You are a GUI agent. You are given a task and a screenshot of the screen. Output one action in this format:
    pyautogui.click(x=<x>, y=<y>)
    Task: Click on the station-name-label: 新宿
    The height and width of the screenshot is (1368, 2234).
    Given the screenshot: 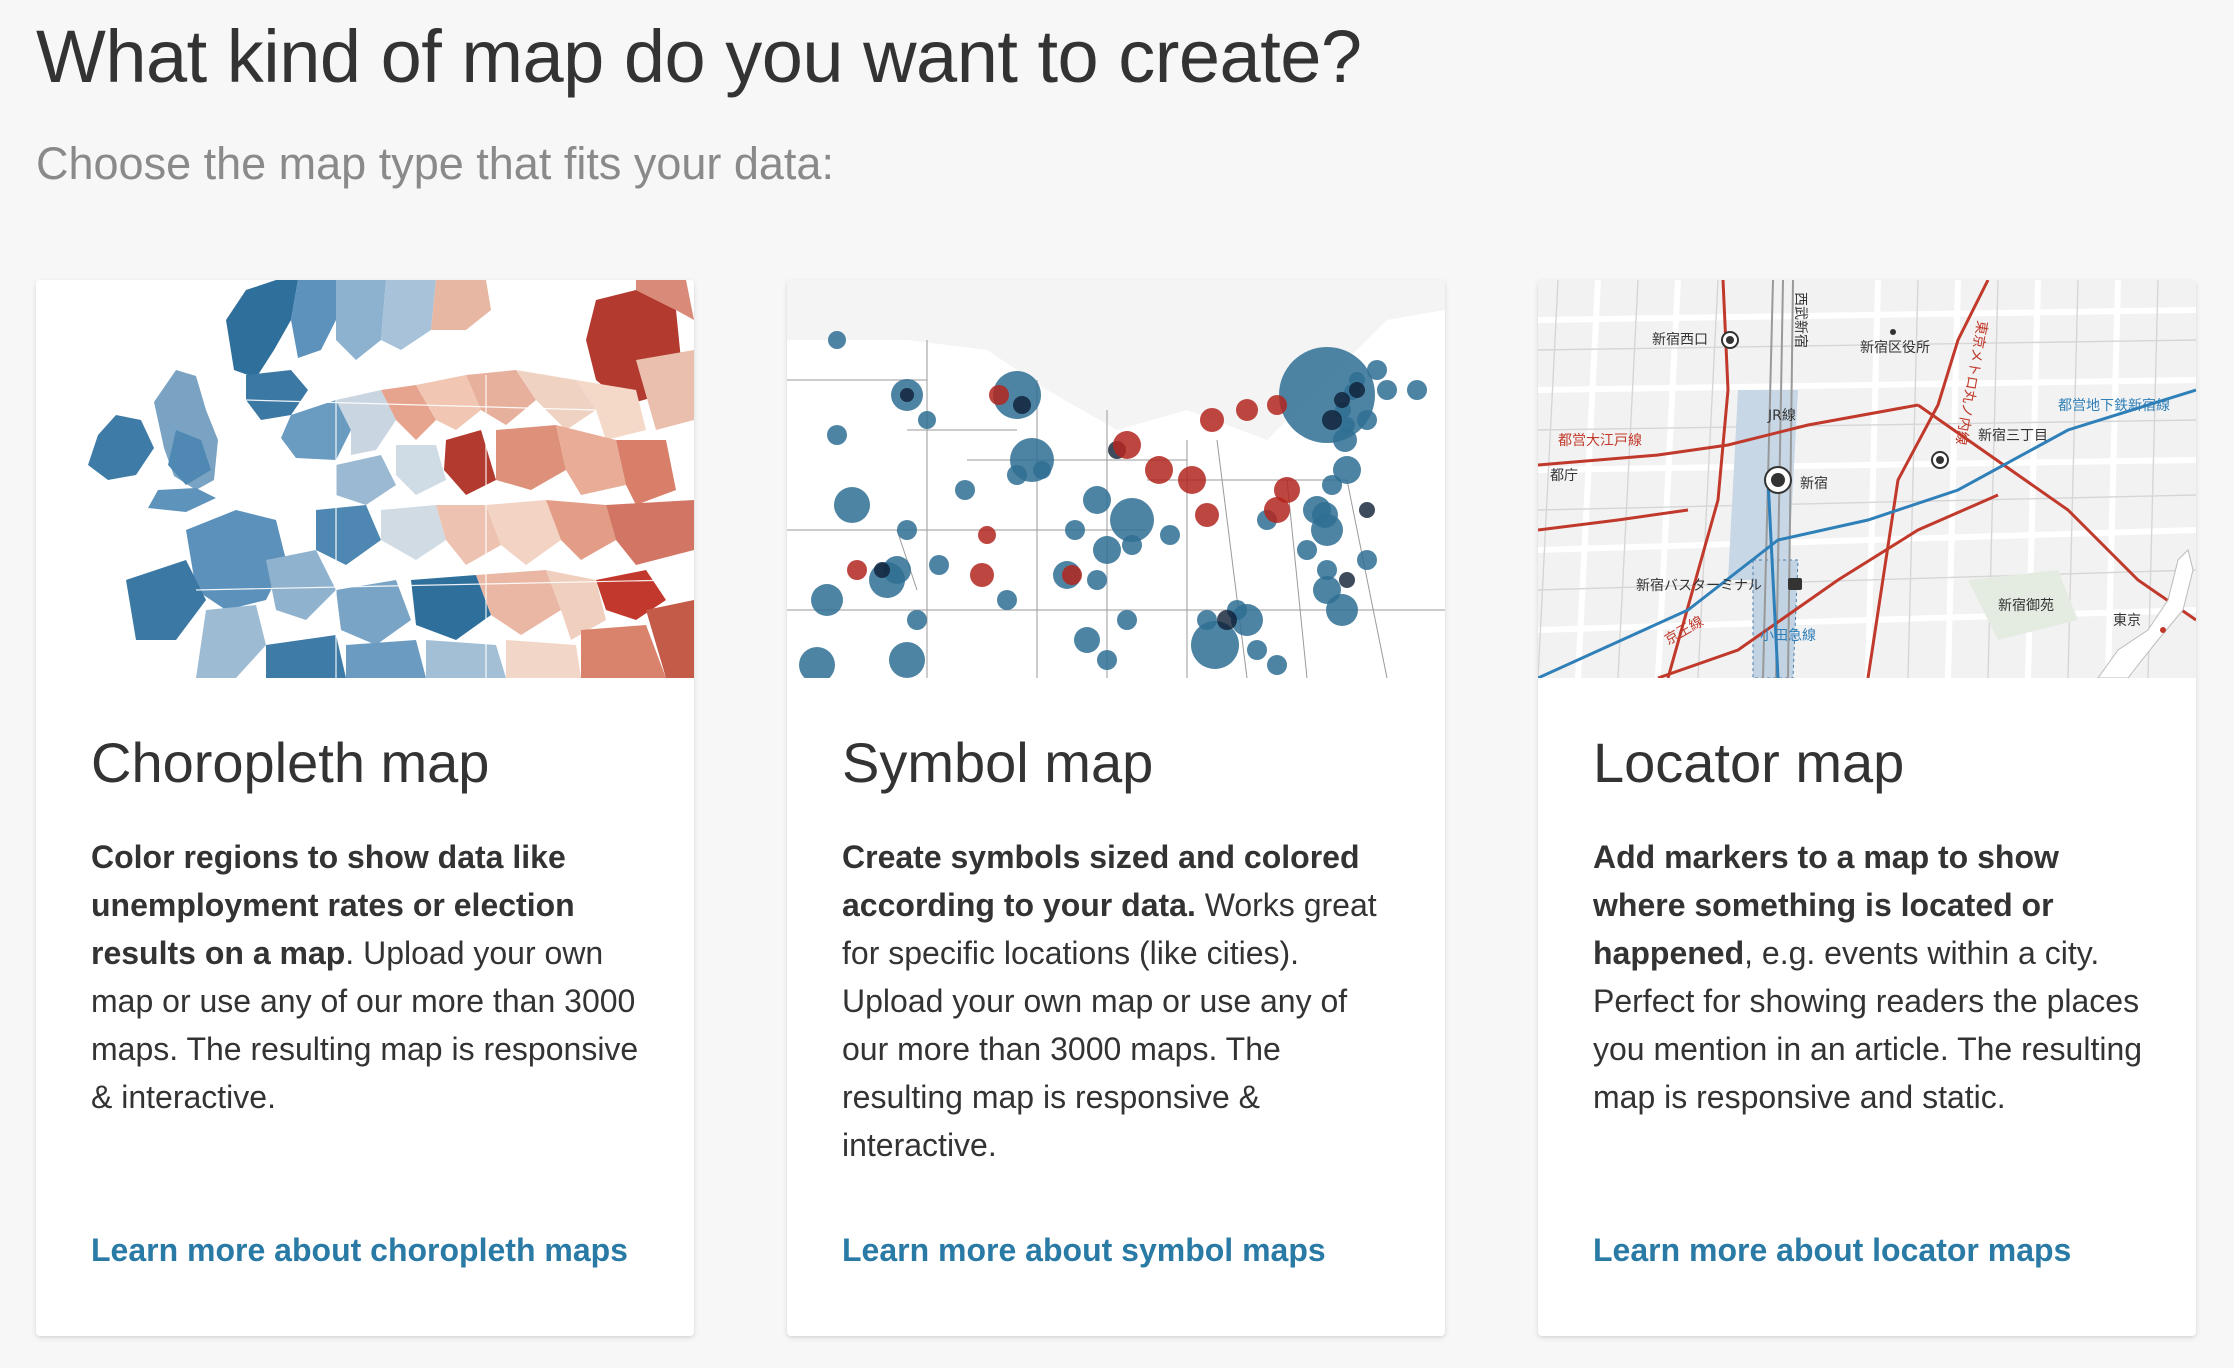 What is the action you would take?
    pyautogui.click(x=1814, y=483)
    